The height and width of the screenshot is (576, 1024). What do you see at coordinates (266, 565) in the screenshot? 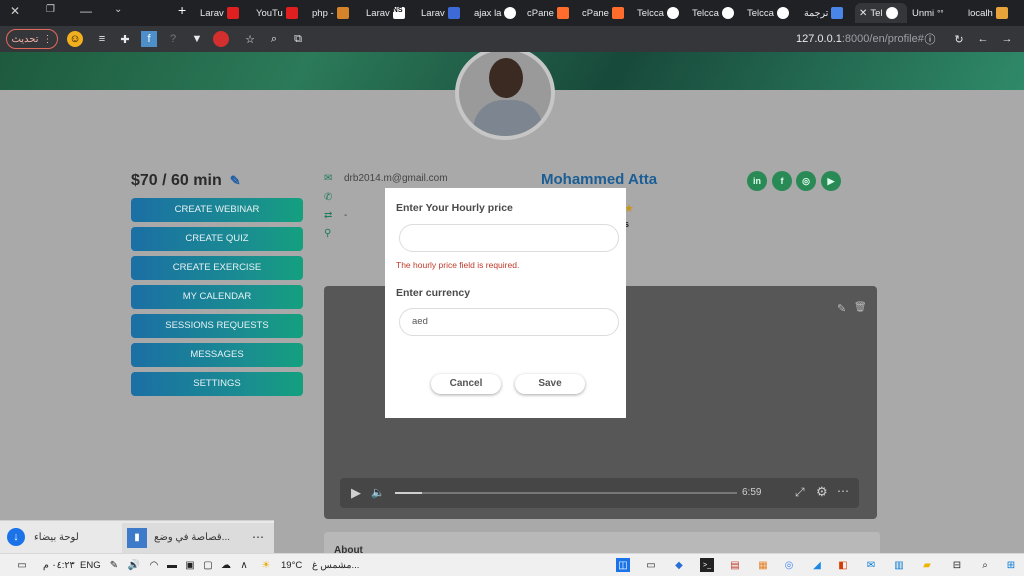
I see `weather-sun-icon: ☀` at bounding box center [266, 565].